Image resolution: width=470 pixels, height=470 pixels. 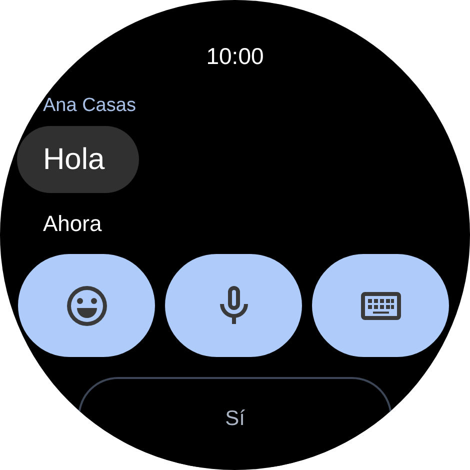 What do you see at coordinates (235, 56) in the screenshot?
I see `clock-time: 10:00` at bounding box center [235, 56].